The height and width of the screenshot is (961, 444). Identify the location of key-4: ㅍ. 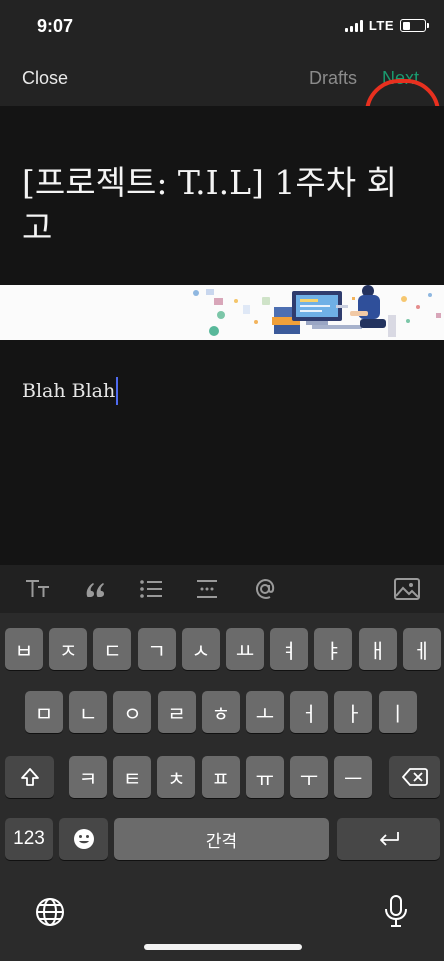
(220, 777).